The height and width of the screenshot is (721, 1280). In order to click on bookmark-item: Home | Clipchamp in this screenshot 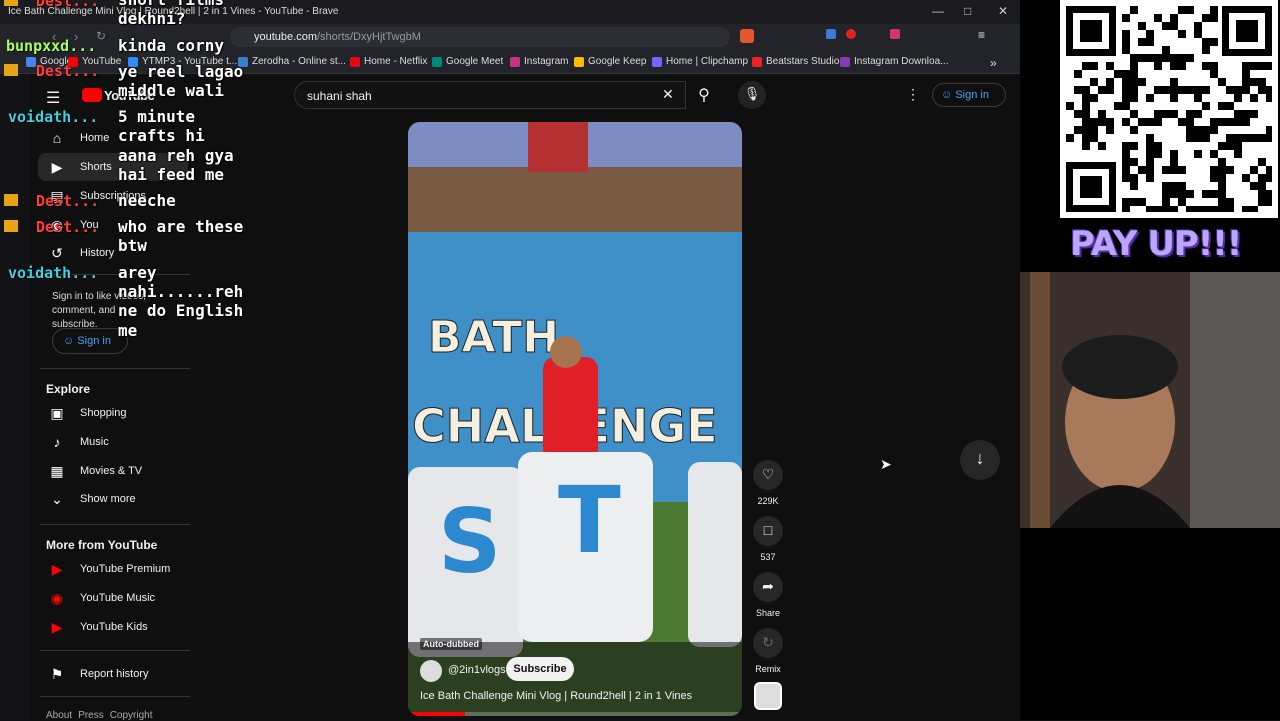, I will do `click(700, 61)`.